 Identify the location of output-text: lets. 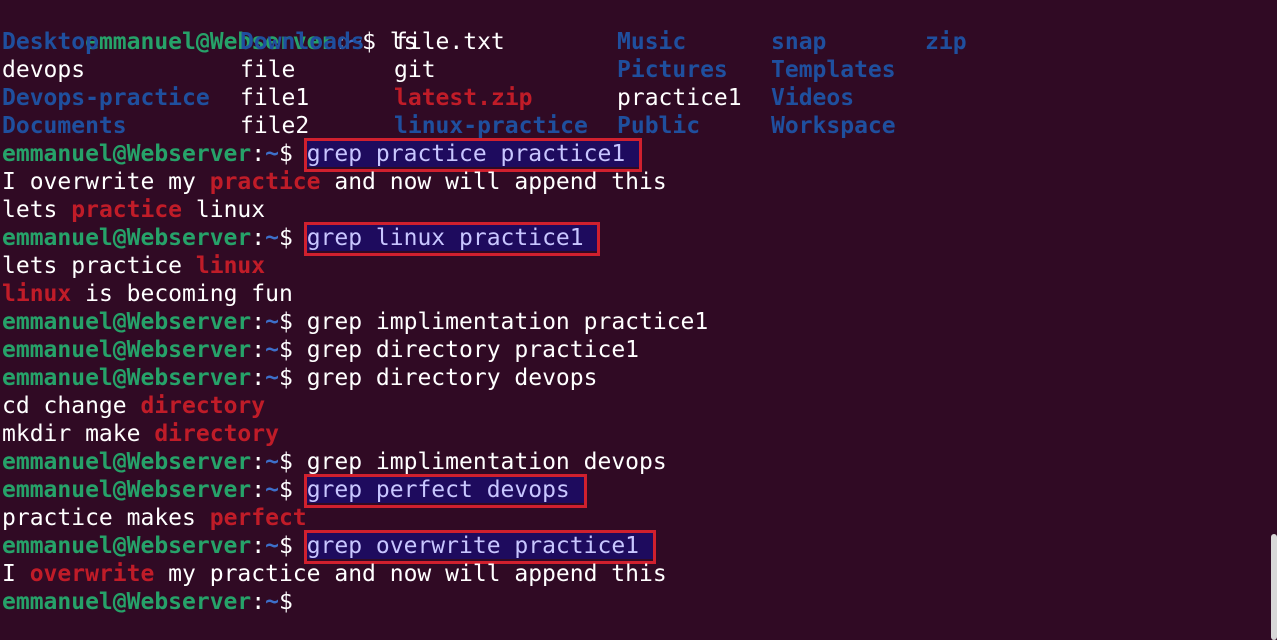
(37, 210).